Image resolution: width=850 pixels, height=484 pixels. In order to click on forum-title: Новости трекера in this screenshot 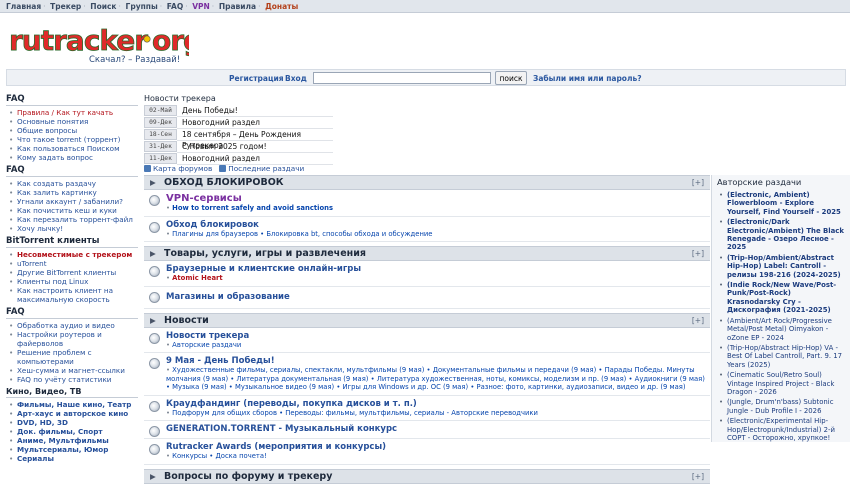, I will do `click(207, 336)`.